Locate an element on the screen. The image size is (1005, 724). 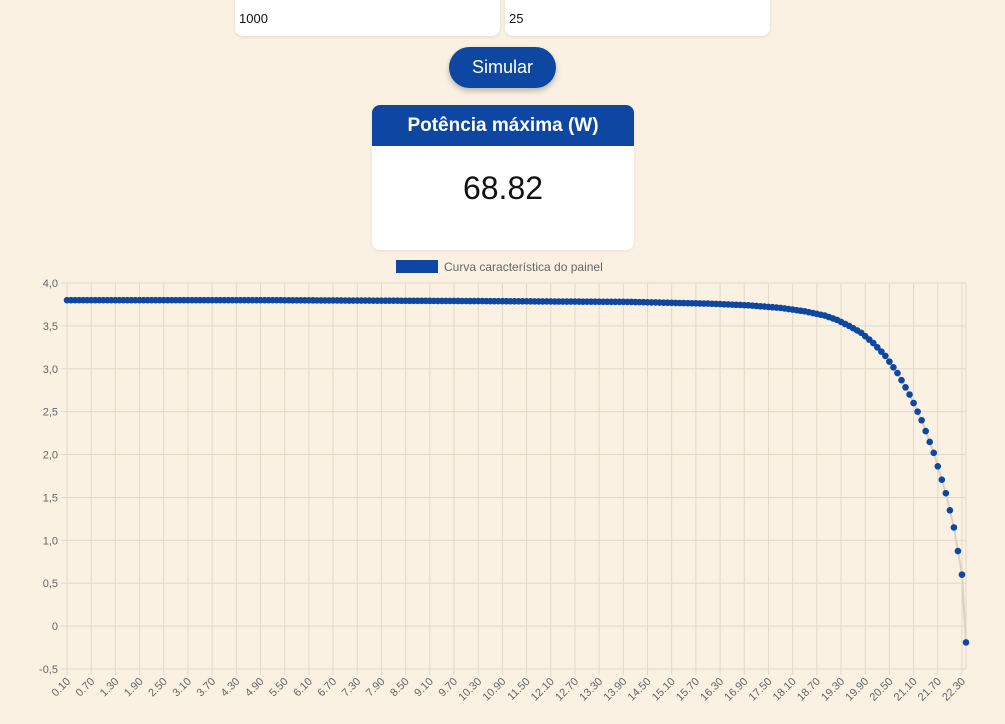
x-tick-label: 4.90 is located at coordinates (255, 688).